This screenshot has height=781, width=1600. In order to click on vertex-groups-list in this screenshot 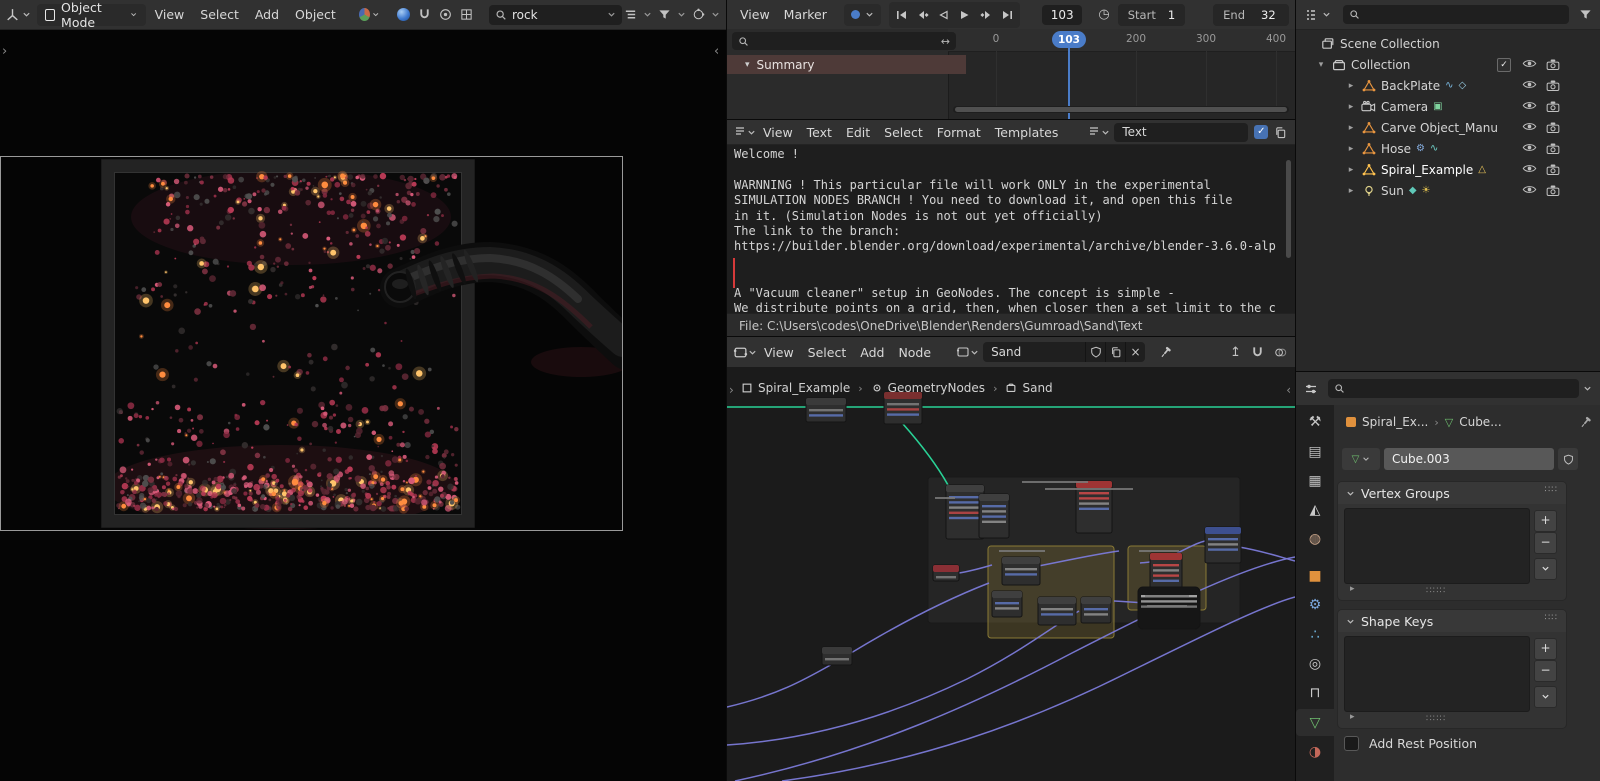, I will do `click(1437, 546)`.